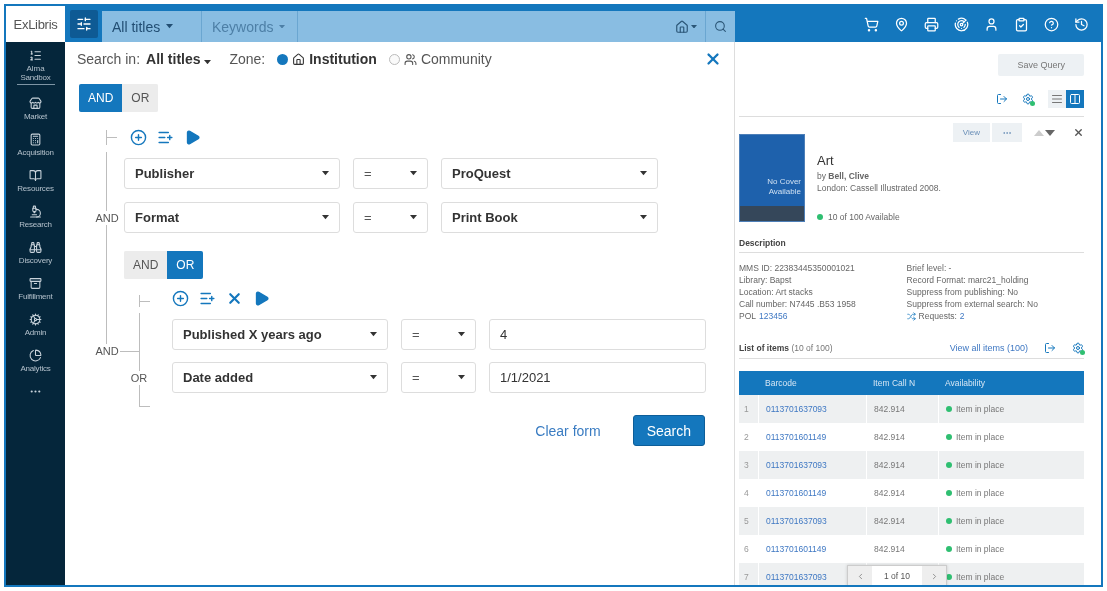 The width and height of the screenshot is (1107, 591). I want to click on zone-label: Zone:, so click(247, 59).